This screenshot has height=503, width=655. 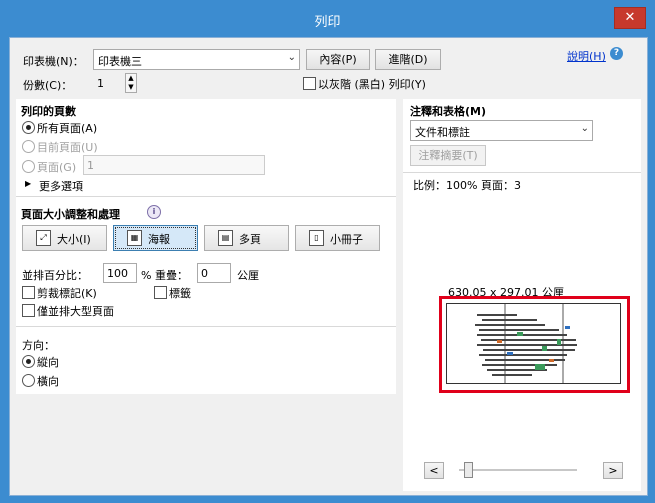 I want to click on tile-scale-input: 100, so click(x=120, y=273).